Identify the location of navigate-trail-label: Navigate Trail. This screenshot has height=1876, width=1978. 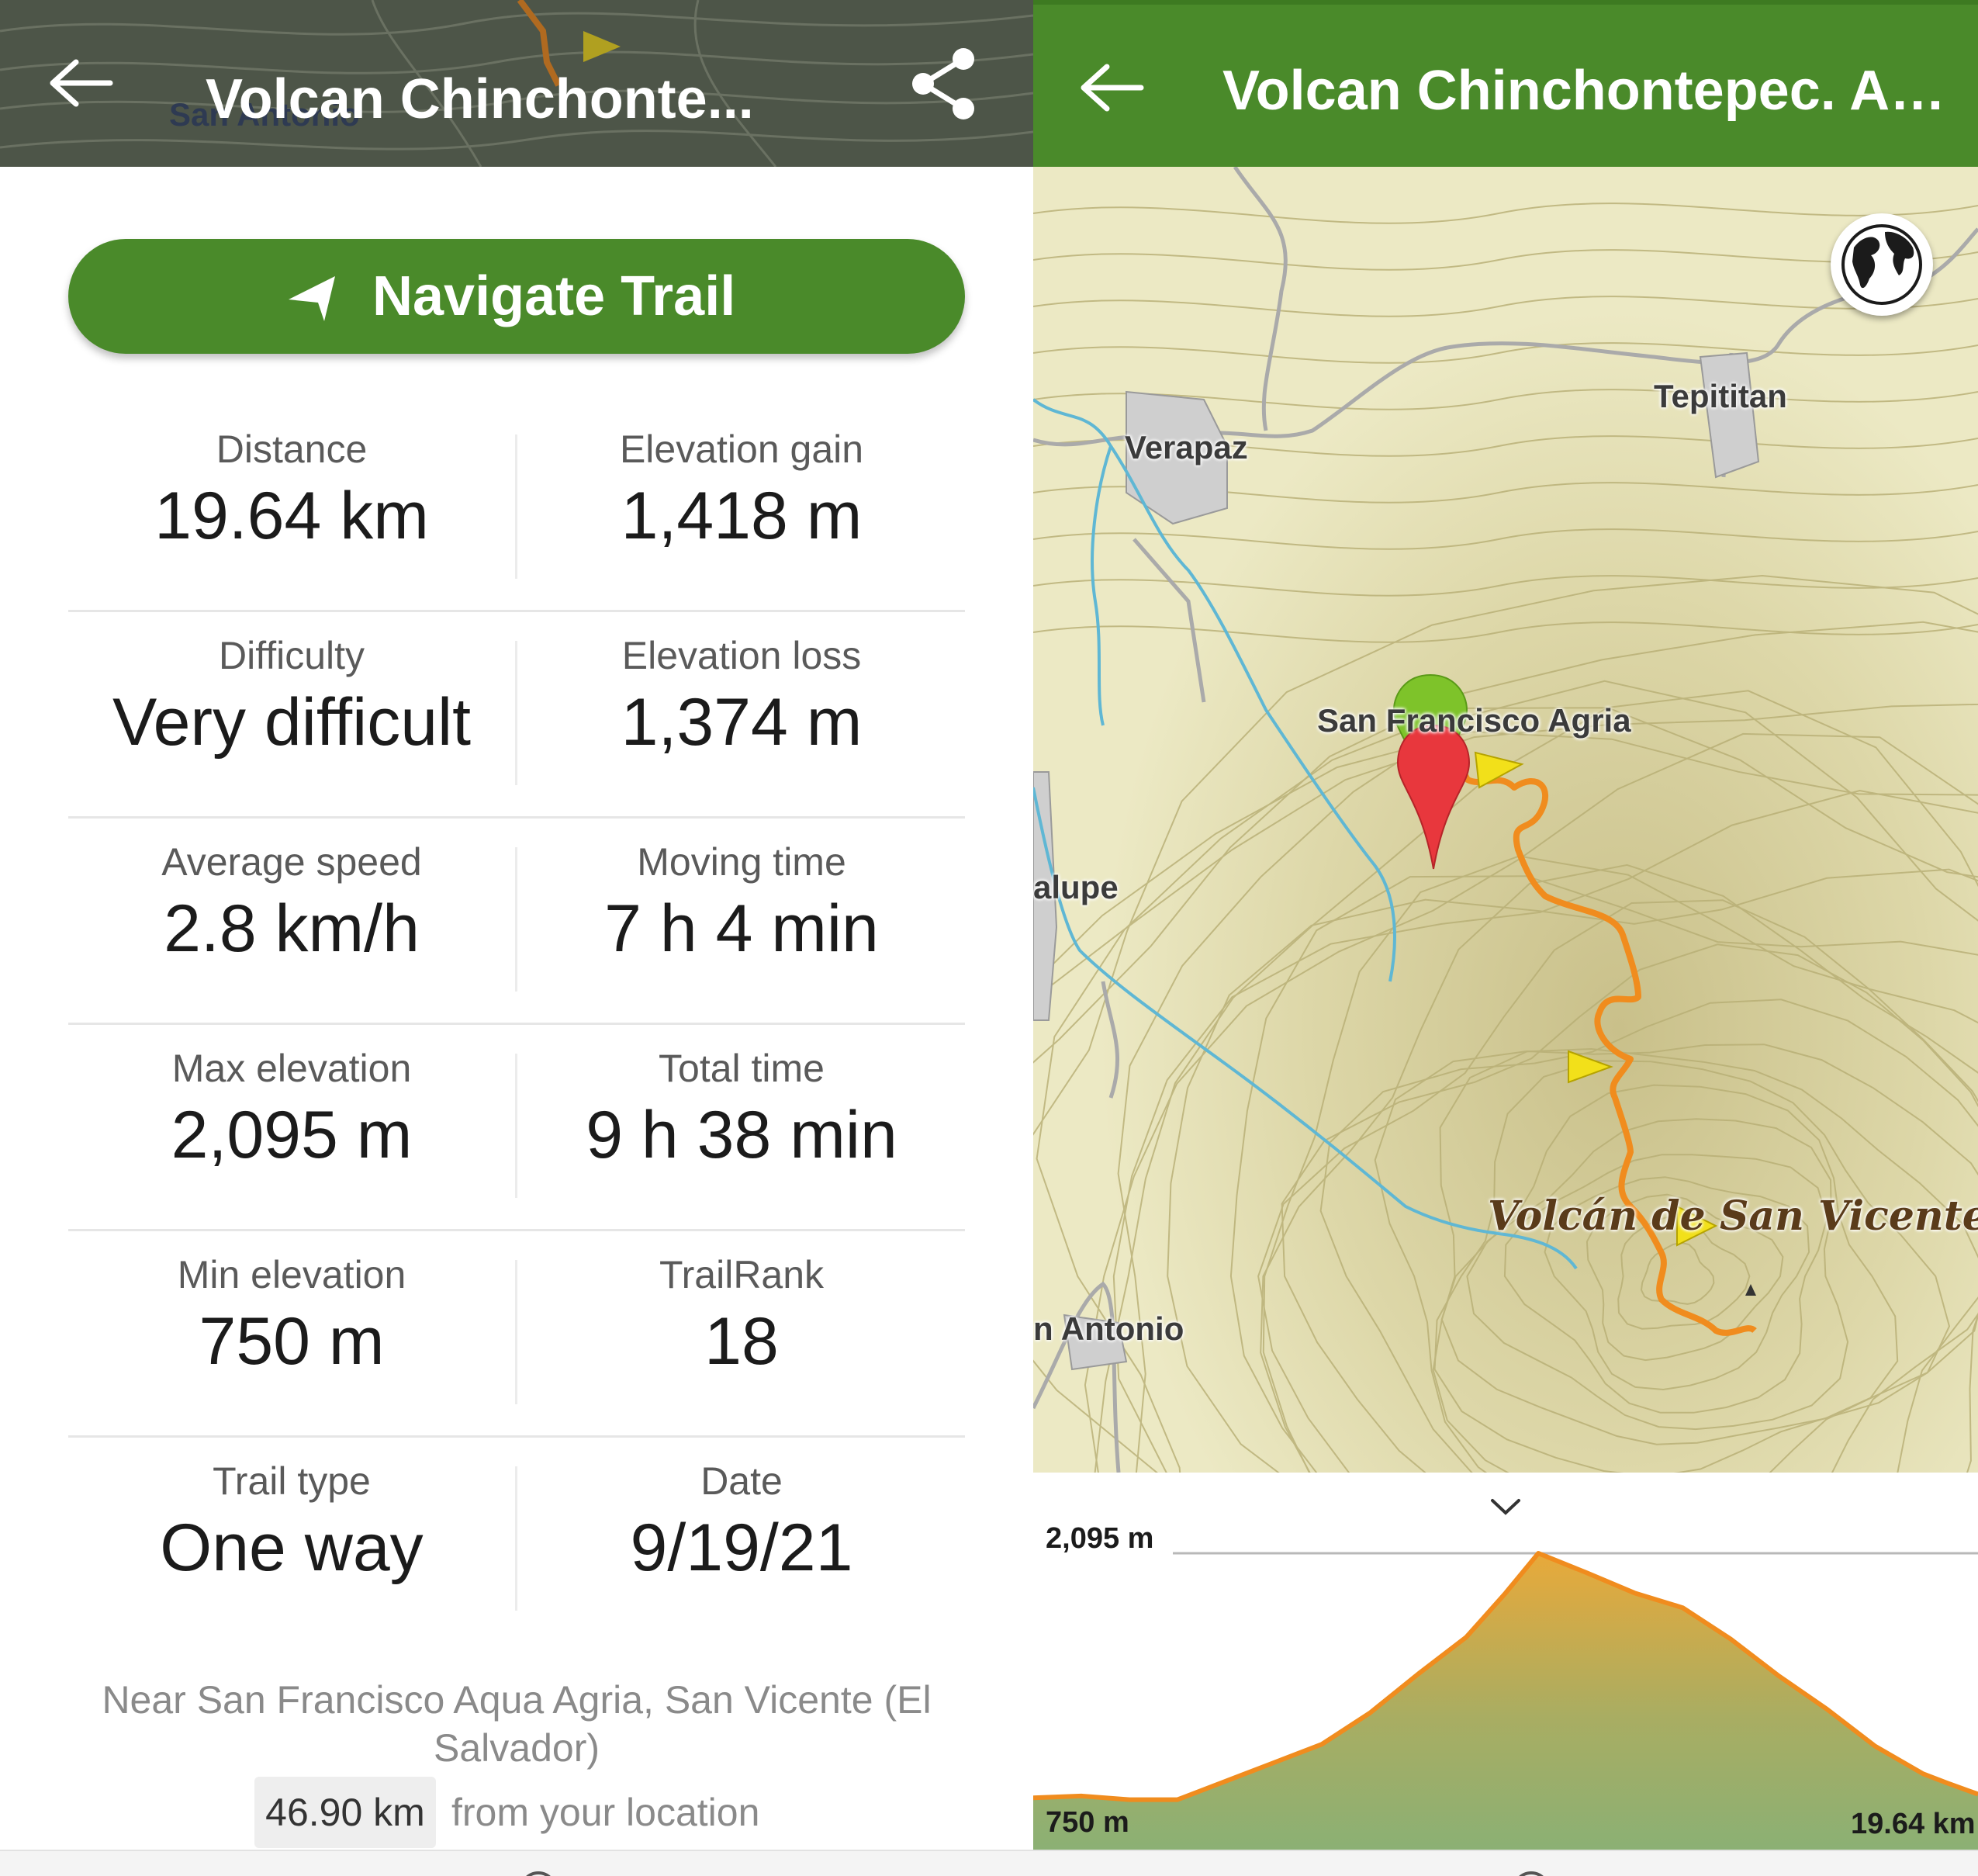
(554, 296).